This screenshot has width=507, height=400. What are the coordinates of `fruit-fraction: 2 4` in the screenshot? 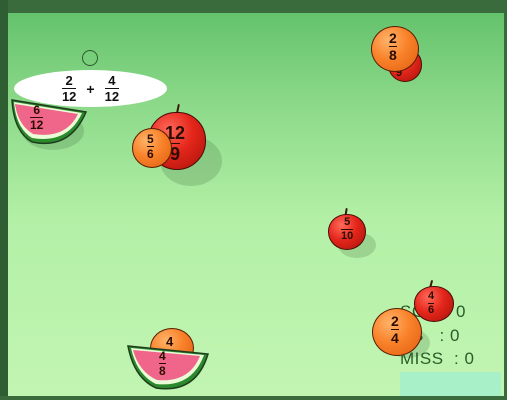 It's located at (395, 329).